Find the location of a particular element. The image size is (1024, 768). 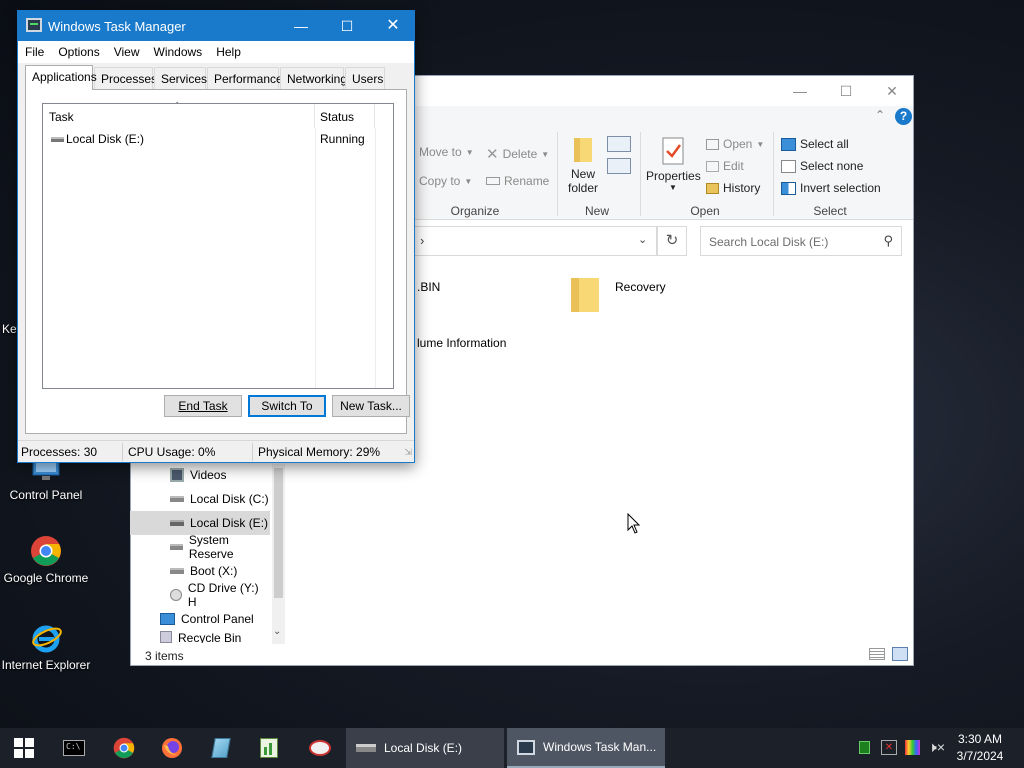

task-manager-minimize-button: — is located at coordinates (301, 26).